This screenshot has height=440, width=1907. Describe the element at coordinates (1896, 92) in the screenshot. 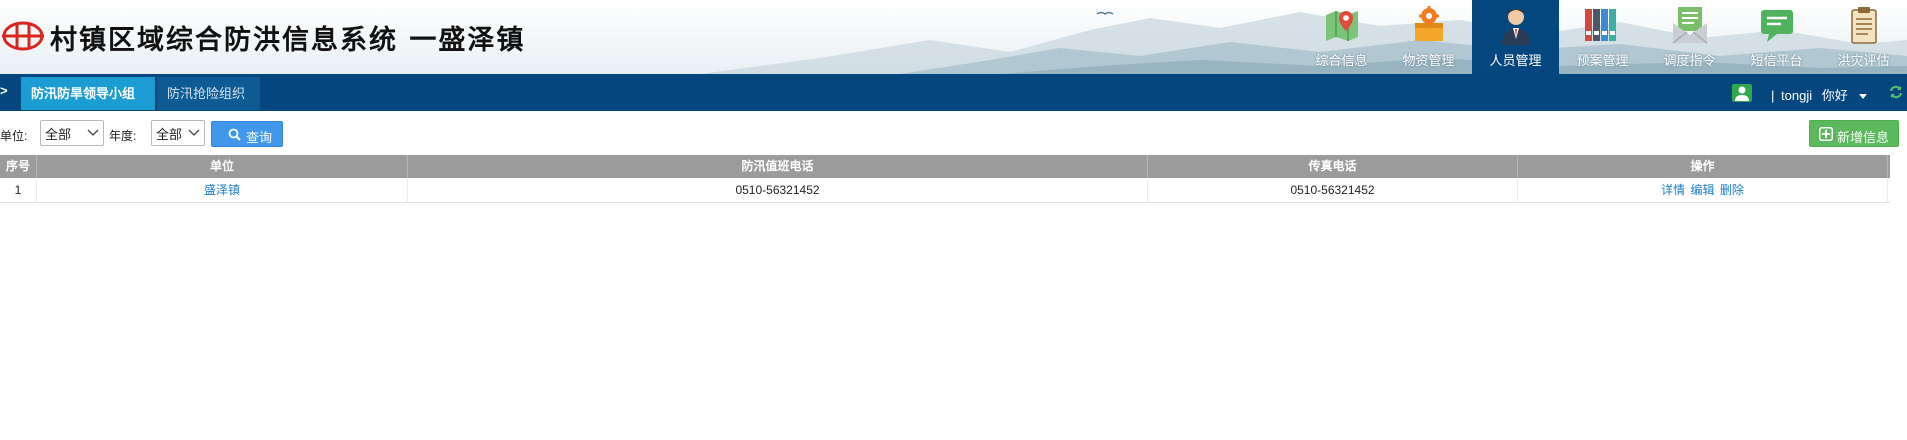

I see `refresh-icon` at that location.